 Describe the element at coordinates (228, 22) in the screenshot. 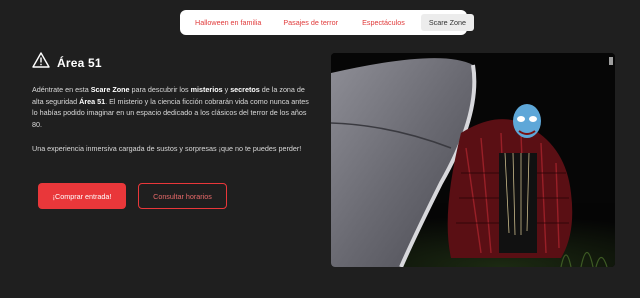

I see `tab-halloween-en-familia: Halloween en familia` at that location.